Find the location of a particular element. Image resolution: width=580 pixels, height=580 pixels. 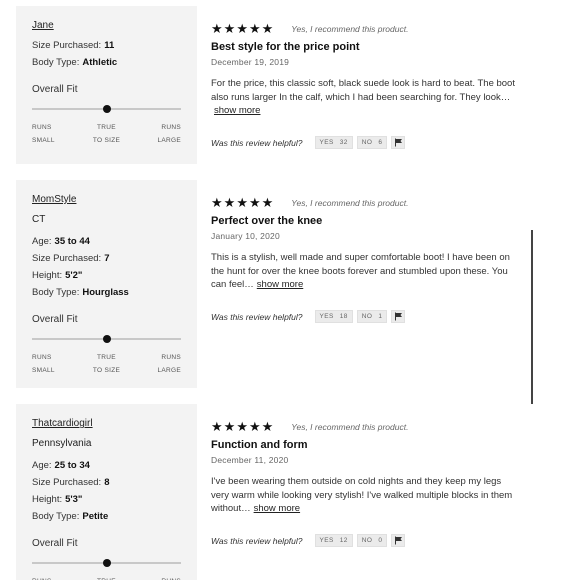

reviewer-attribute: Size Purchased: 11 is located at coordinates (106, 48).